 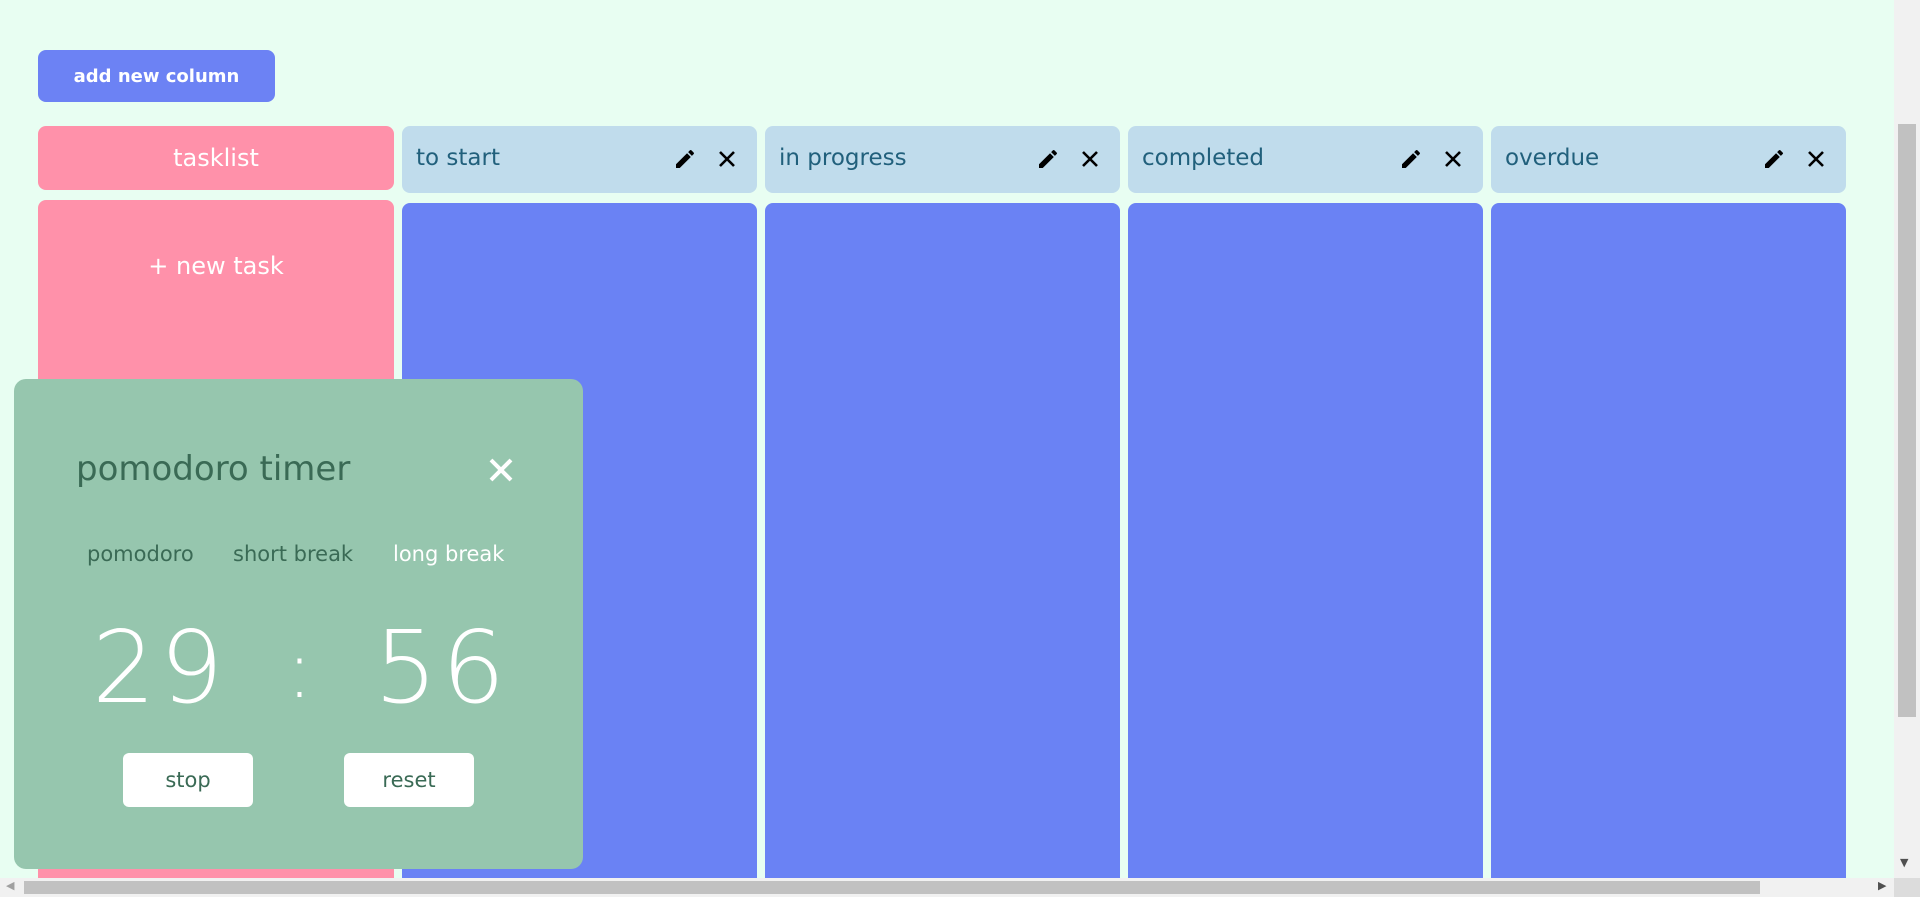 I want to click on column-body-overdue, so click(x=1668, y=541).